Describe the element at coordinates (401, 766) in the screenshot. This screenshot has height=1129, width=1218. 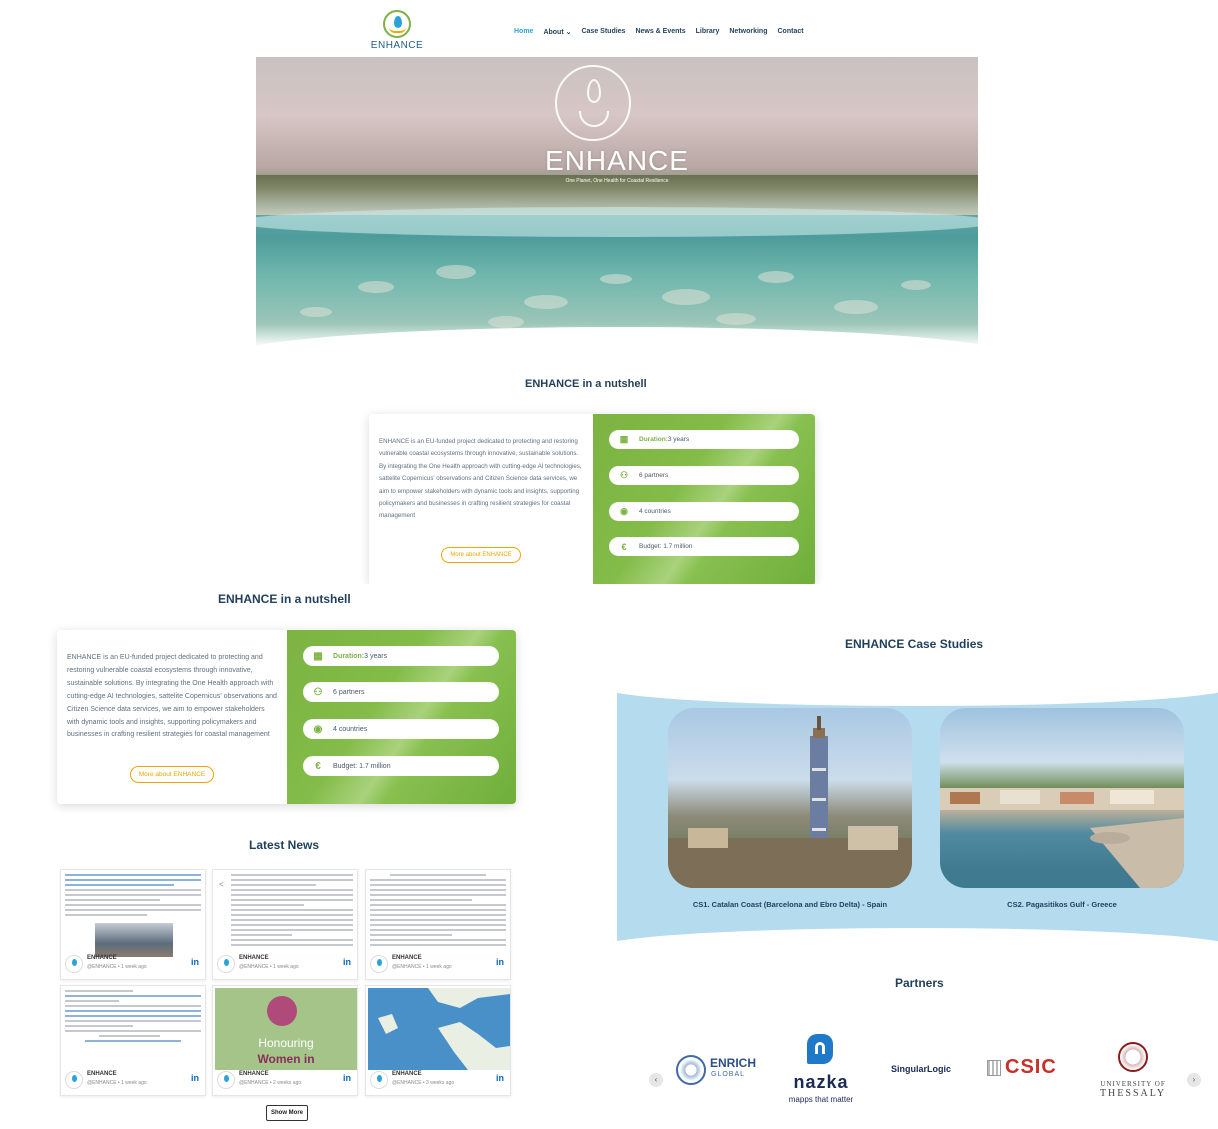
I see `fact-budget-zoomed: € Budget: 1.7 million` at that location.